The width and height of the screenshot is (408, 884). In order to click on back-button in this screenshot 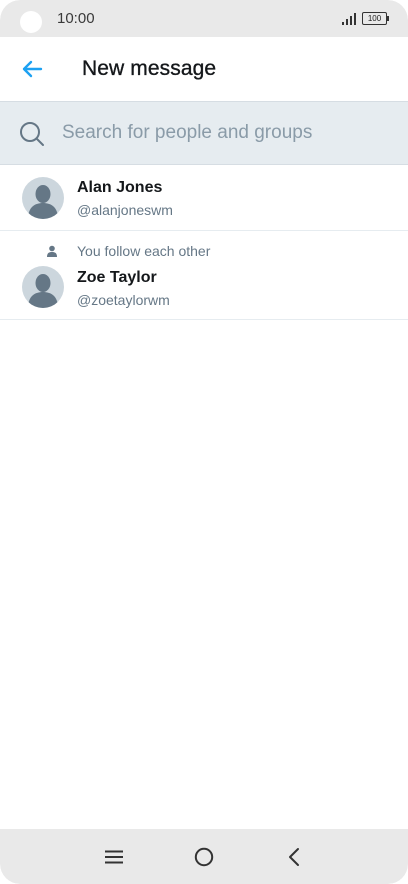, I will do `click(32, 69)`.